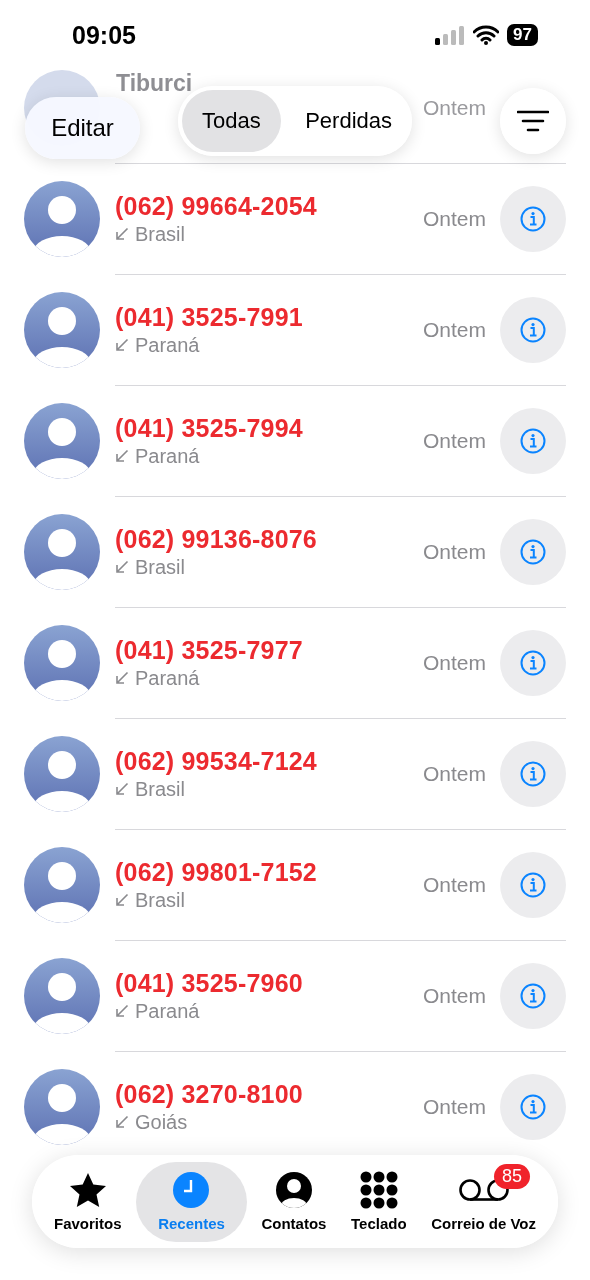  I want to click on phone-number: (041) 3525-7977, so click(209, 650).